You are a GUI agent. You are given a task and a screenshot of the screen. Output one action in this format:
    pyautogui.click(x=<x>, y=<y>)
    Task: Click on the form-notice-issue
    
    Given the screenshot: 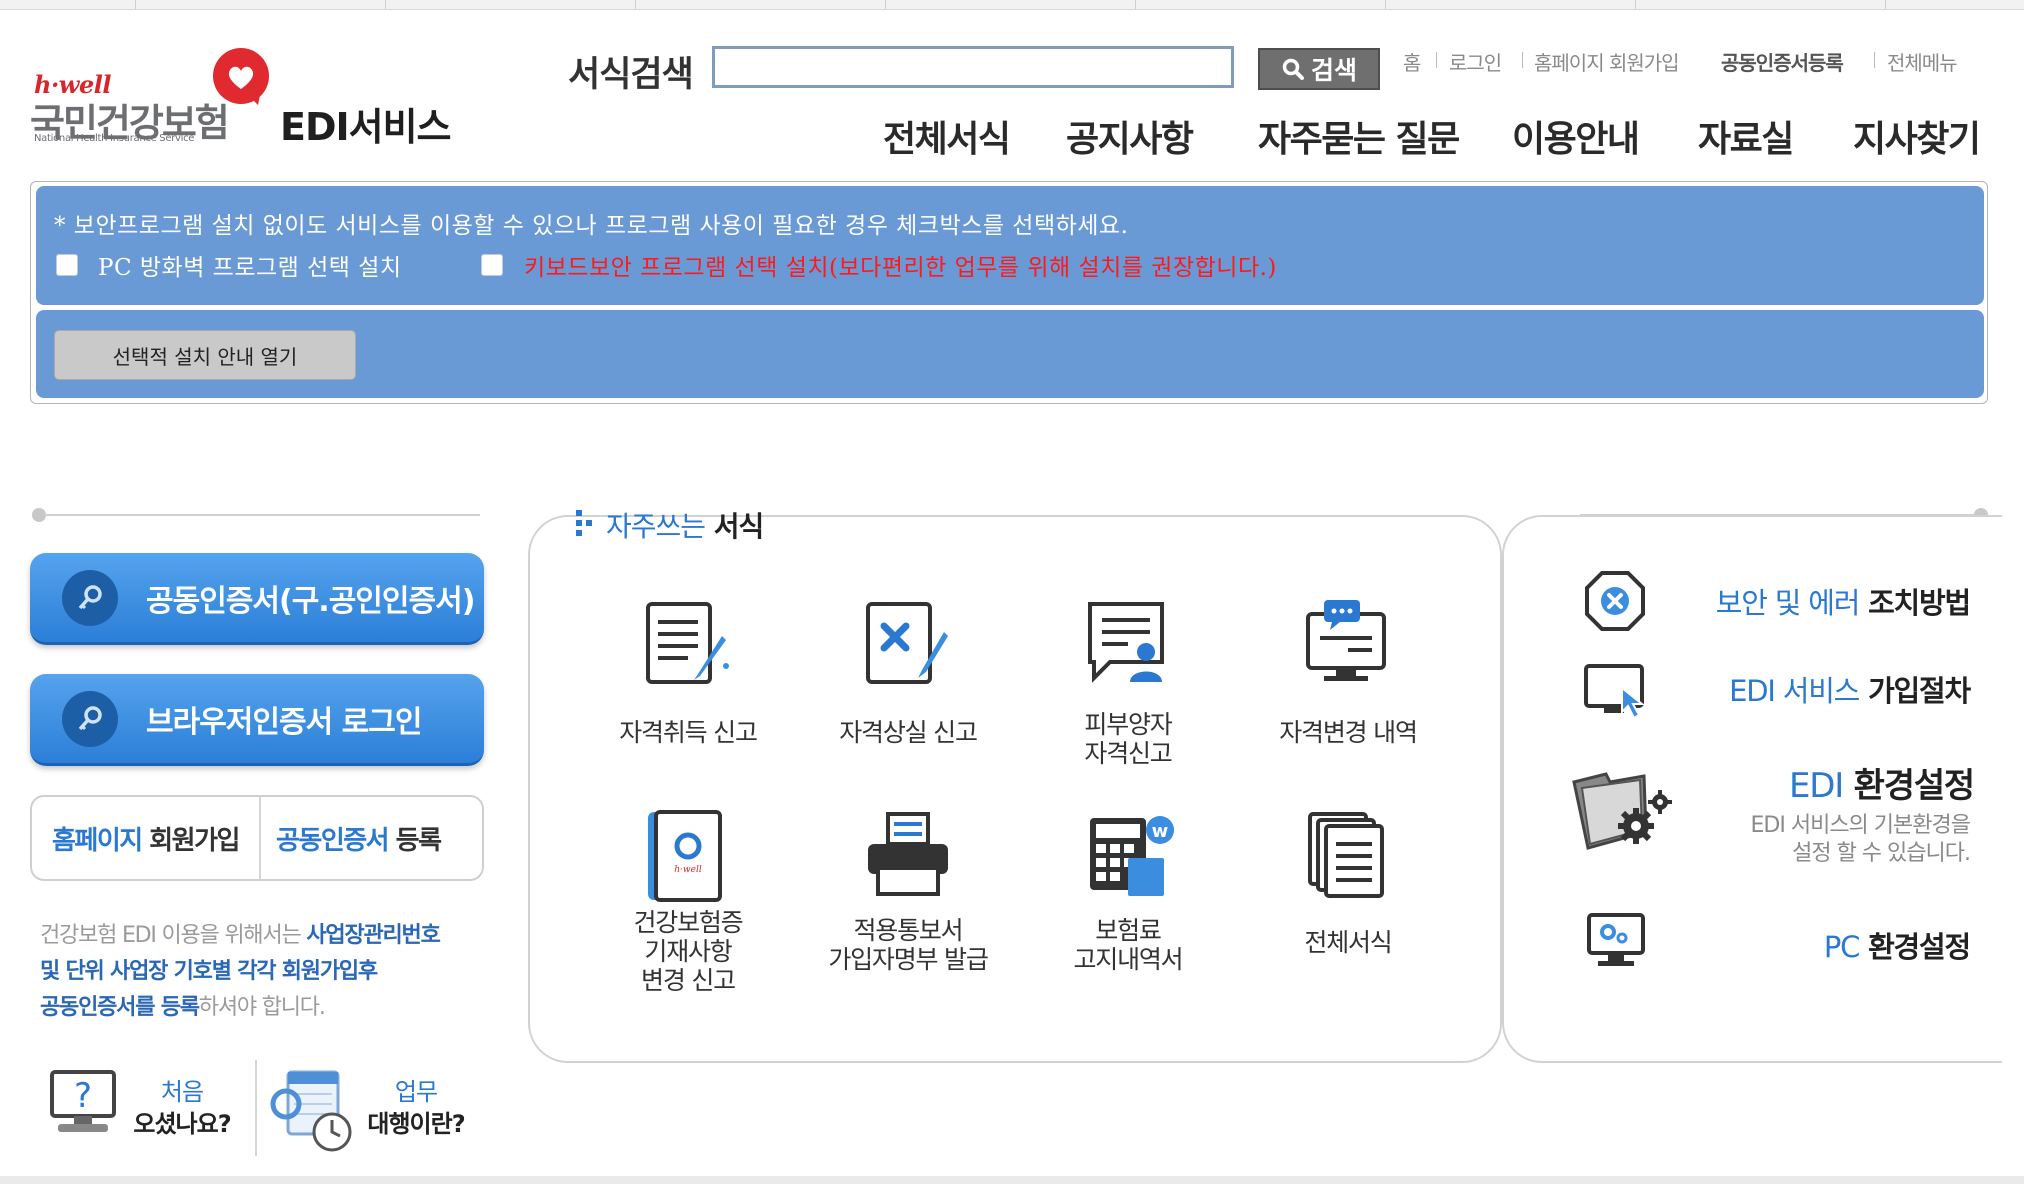 What is the action you would take?
    pyautogui.click(x=908, y=858)
    